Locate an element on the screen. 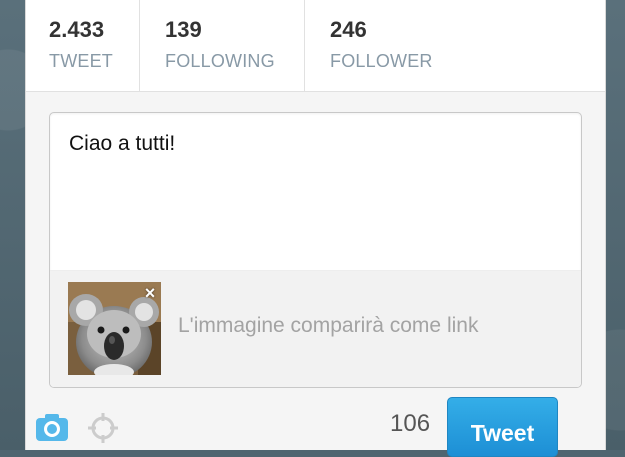 Image resolution: width=625 pixels, height=457 pixels. tweet-text-input: Ciao a tutti! is located at coordinates (122, 144).